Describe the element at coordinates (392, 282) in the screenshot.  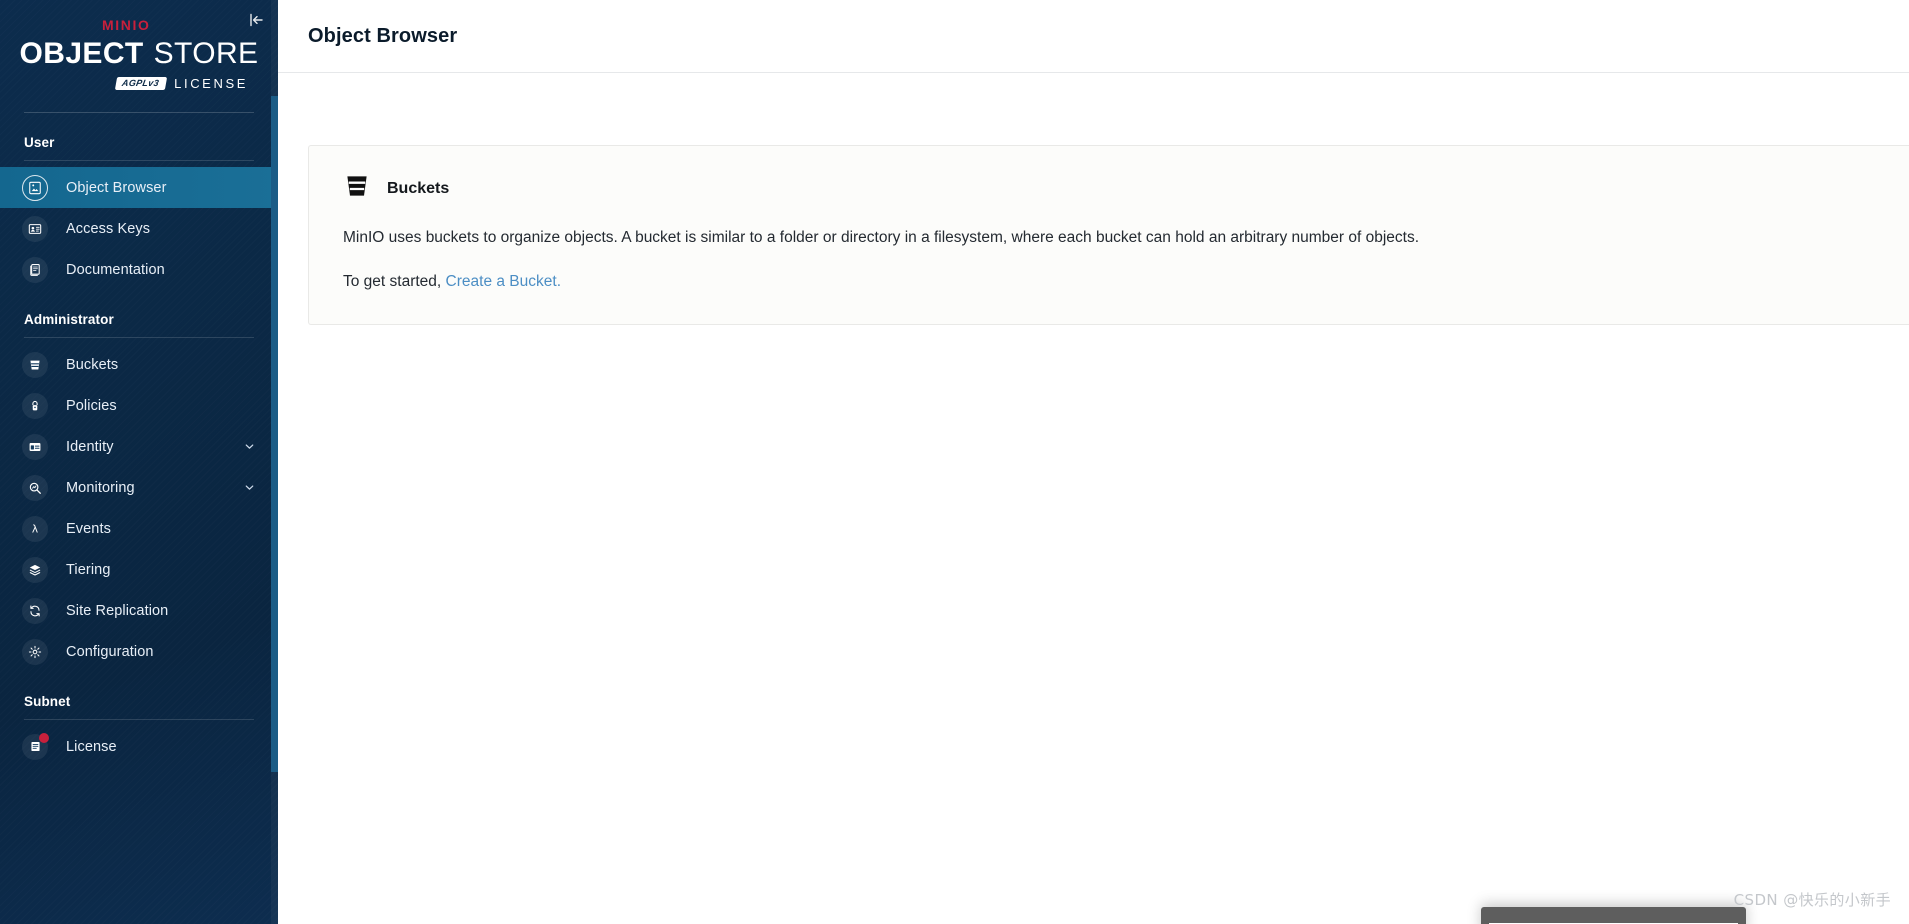
I see `card-cta-prefix: To get started,` at that location.